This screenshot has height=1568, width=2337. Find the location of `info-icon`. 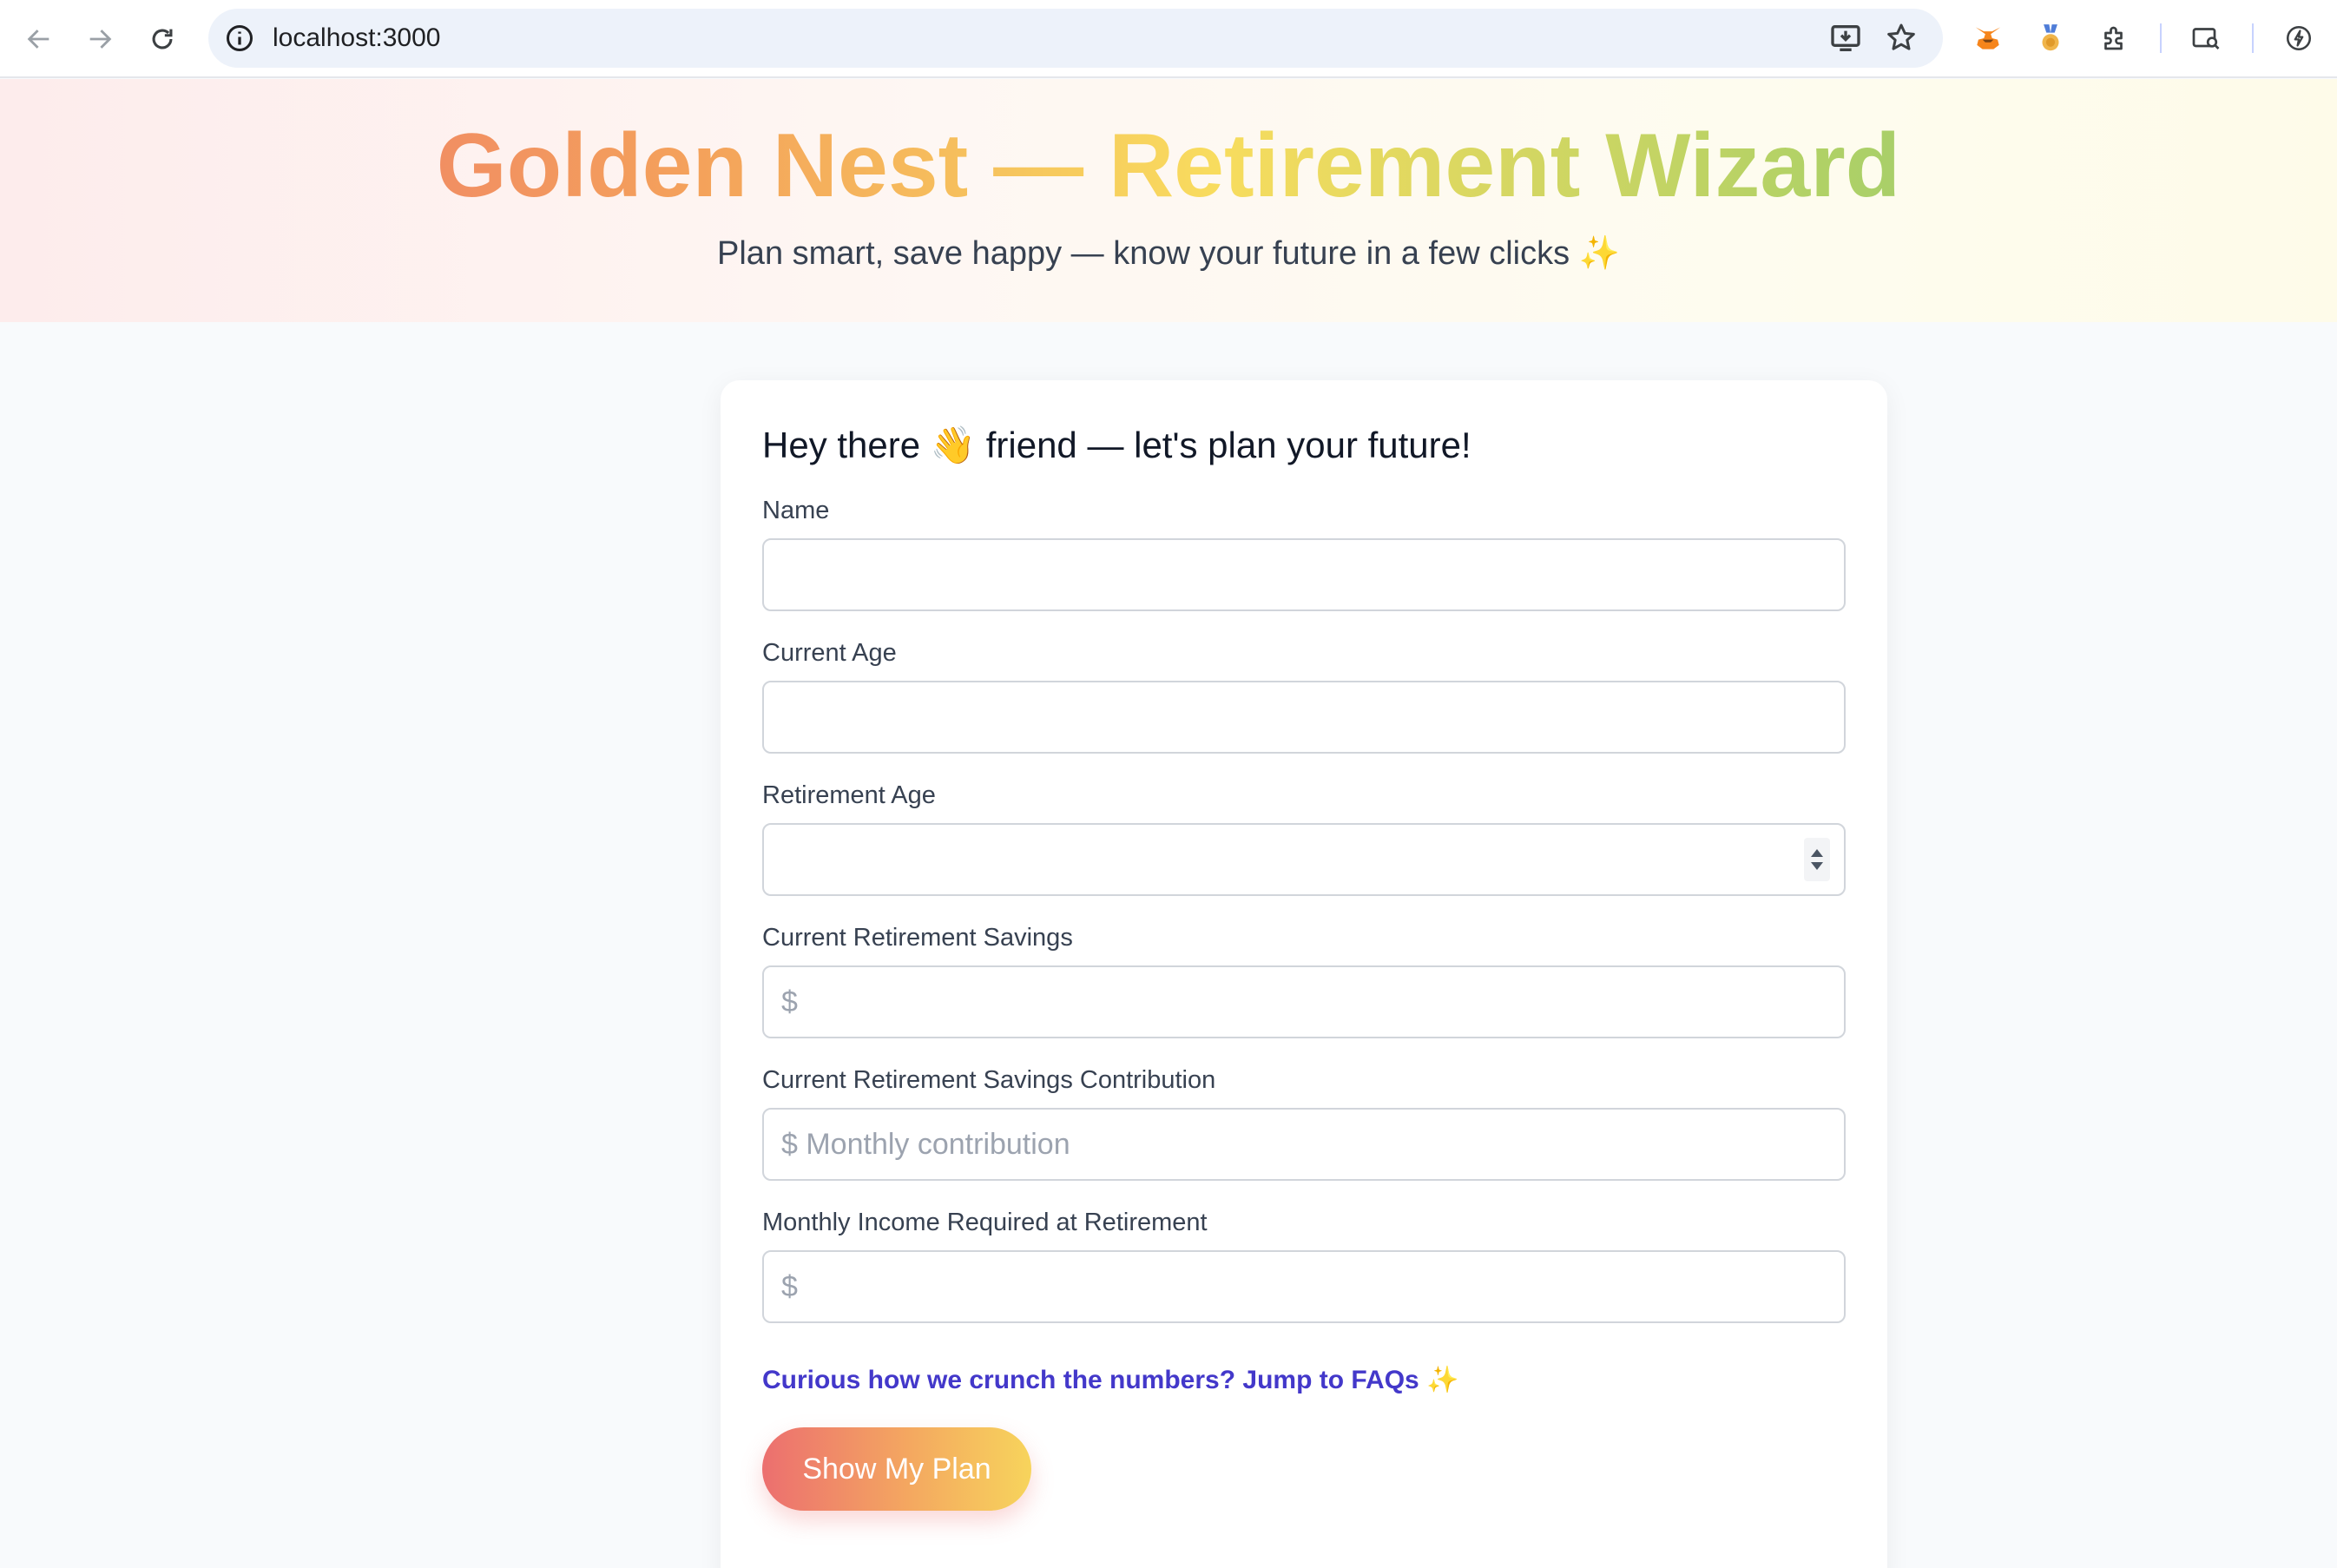

info-icon is located at coordinates (239, 38).